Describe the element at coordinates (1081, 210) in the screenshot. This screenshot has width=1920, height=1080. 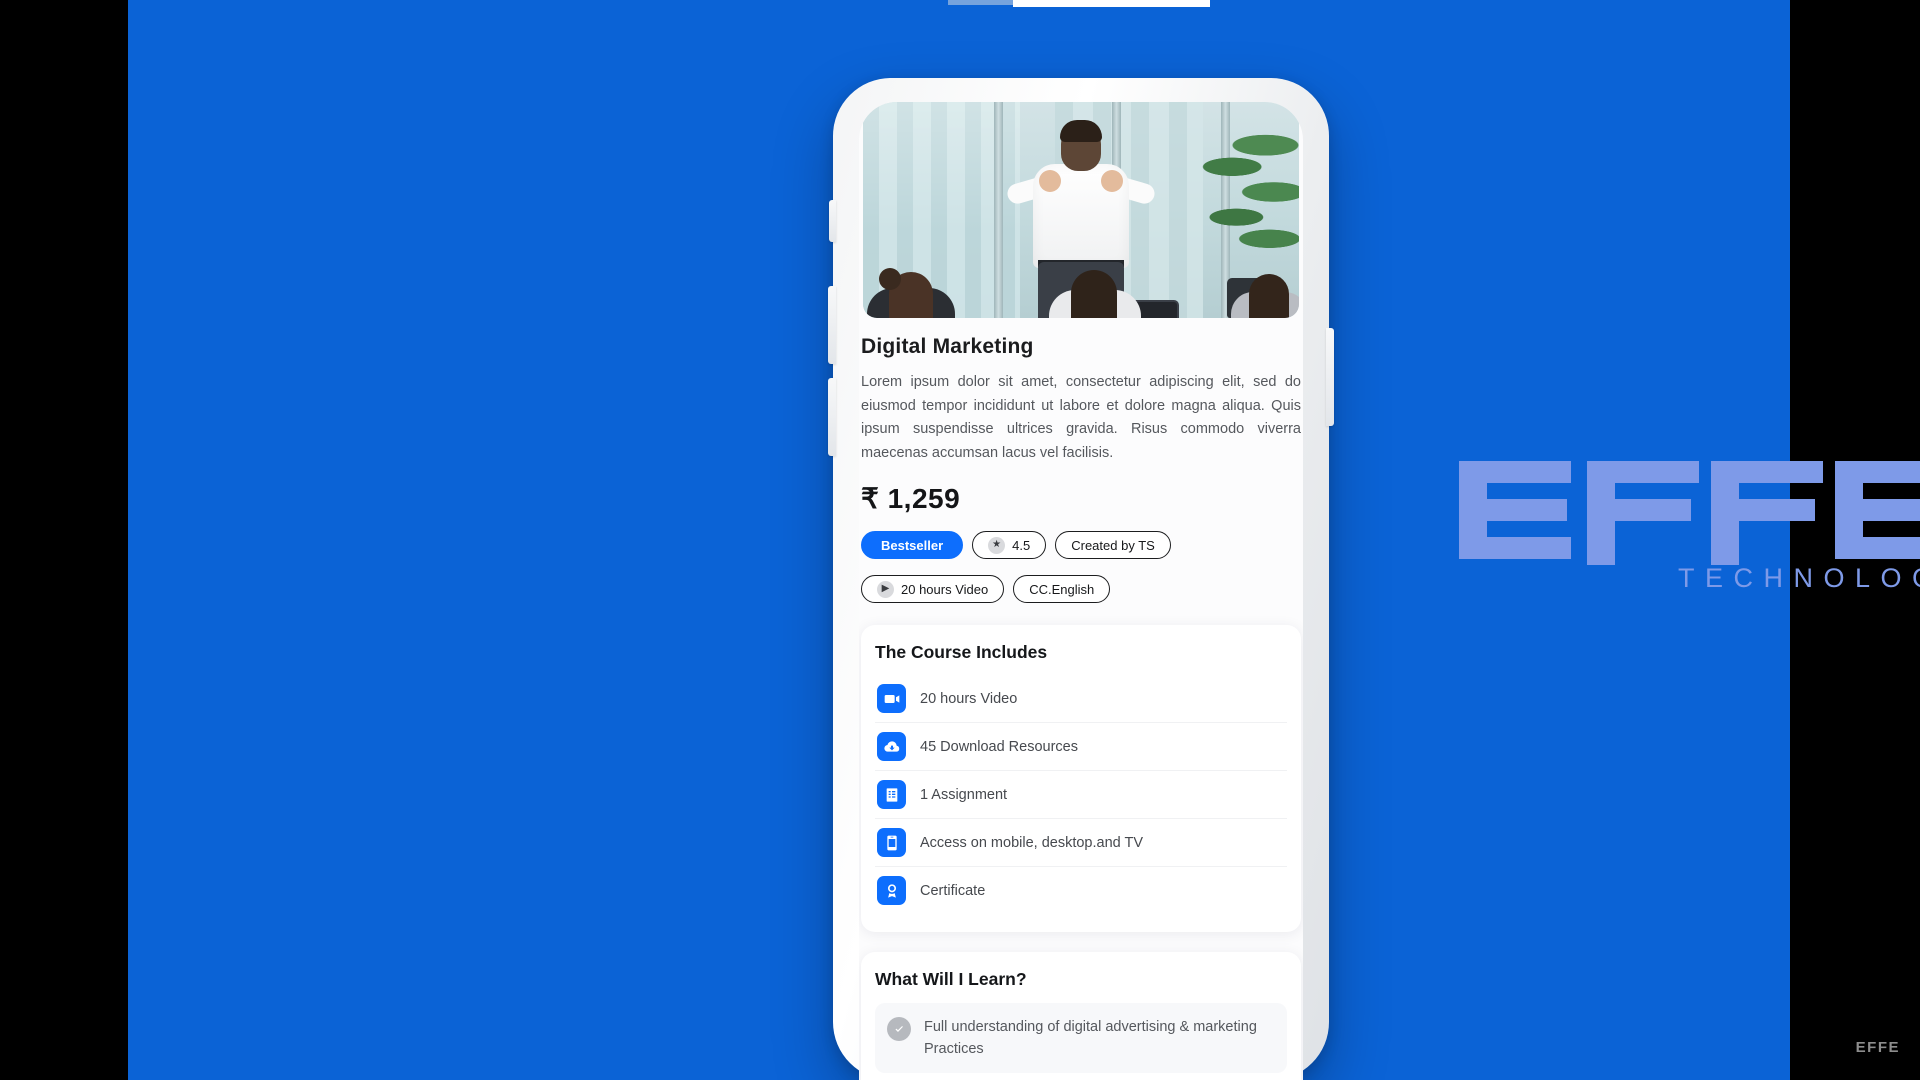
I see `course-hero-image` at that location.